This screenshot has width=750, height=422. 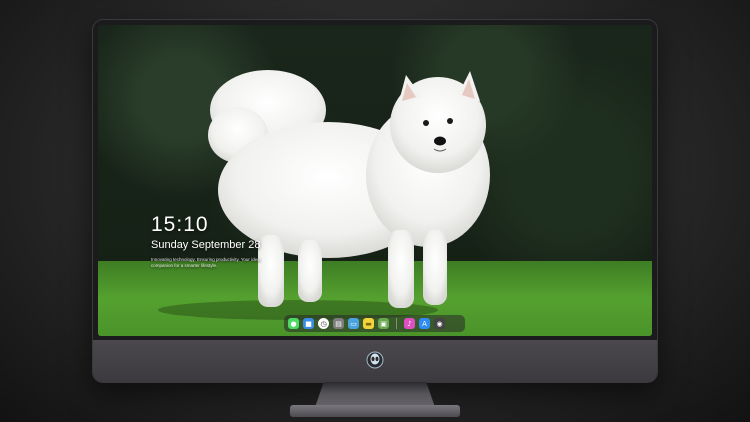 I want to click on dock: ● ■ ◷ ▤ ▭ ▬ ▣ ♪ A ◉, so click(x=374, y=323).